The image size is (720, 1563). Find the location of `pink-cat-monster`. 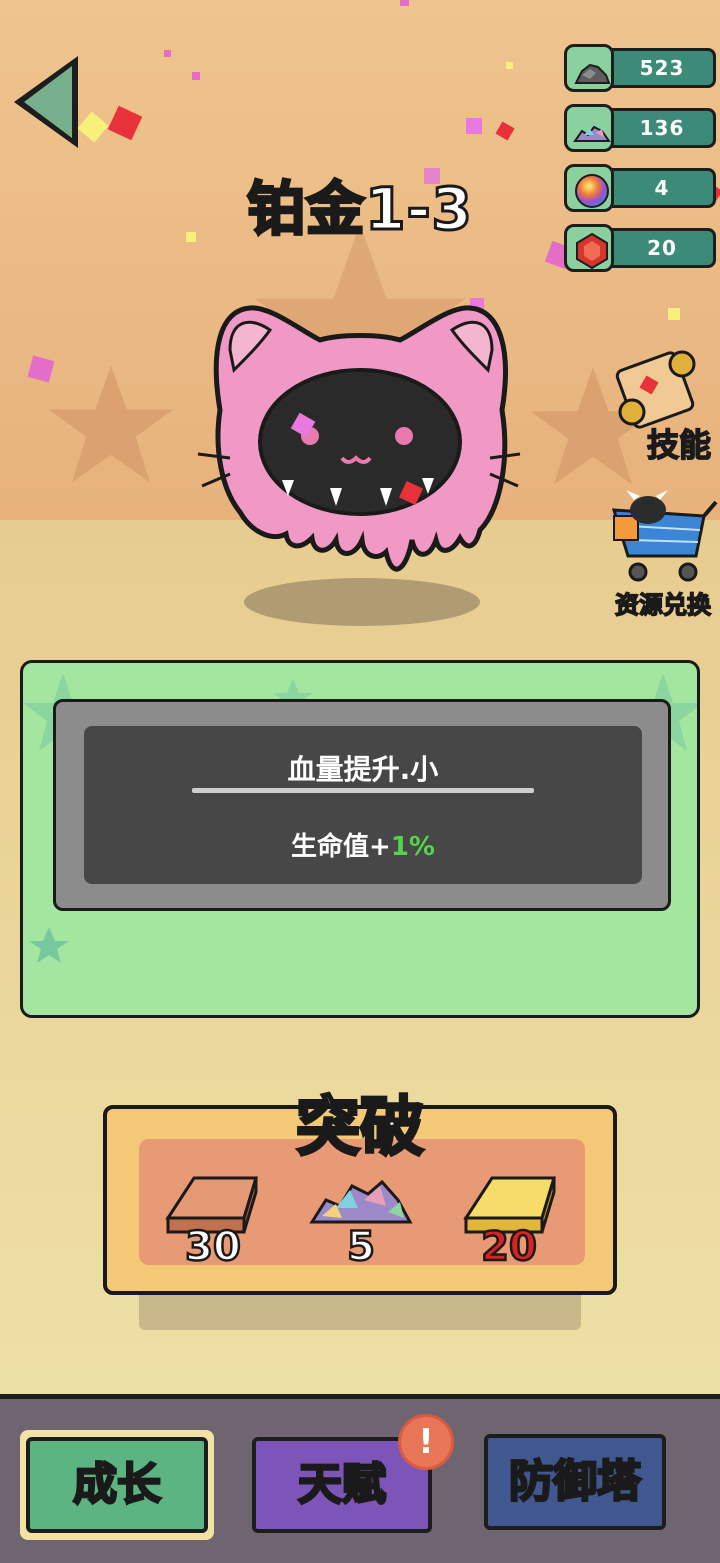

pink-cat-monster is located at coordinates (359, 465).